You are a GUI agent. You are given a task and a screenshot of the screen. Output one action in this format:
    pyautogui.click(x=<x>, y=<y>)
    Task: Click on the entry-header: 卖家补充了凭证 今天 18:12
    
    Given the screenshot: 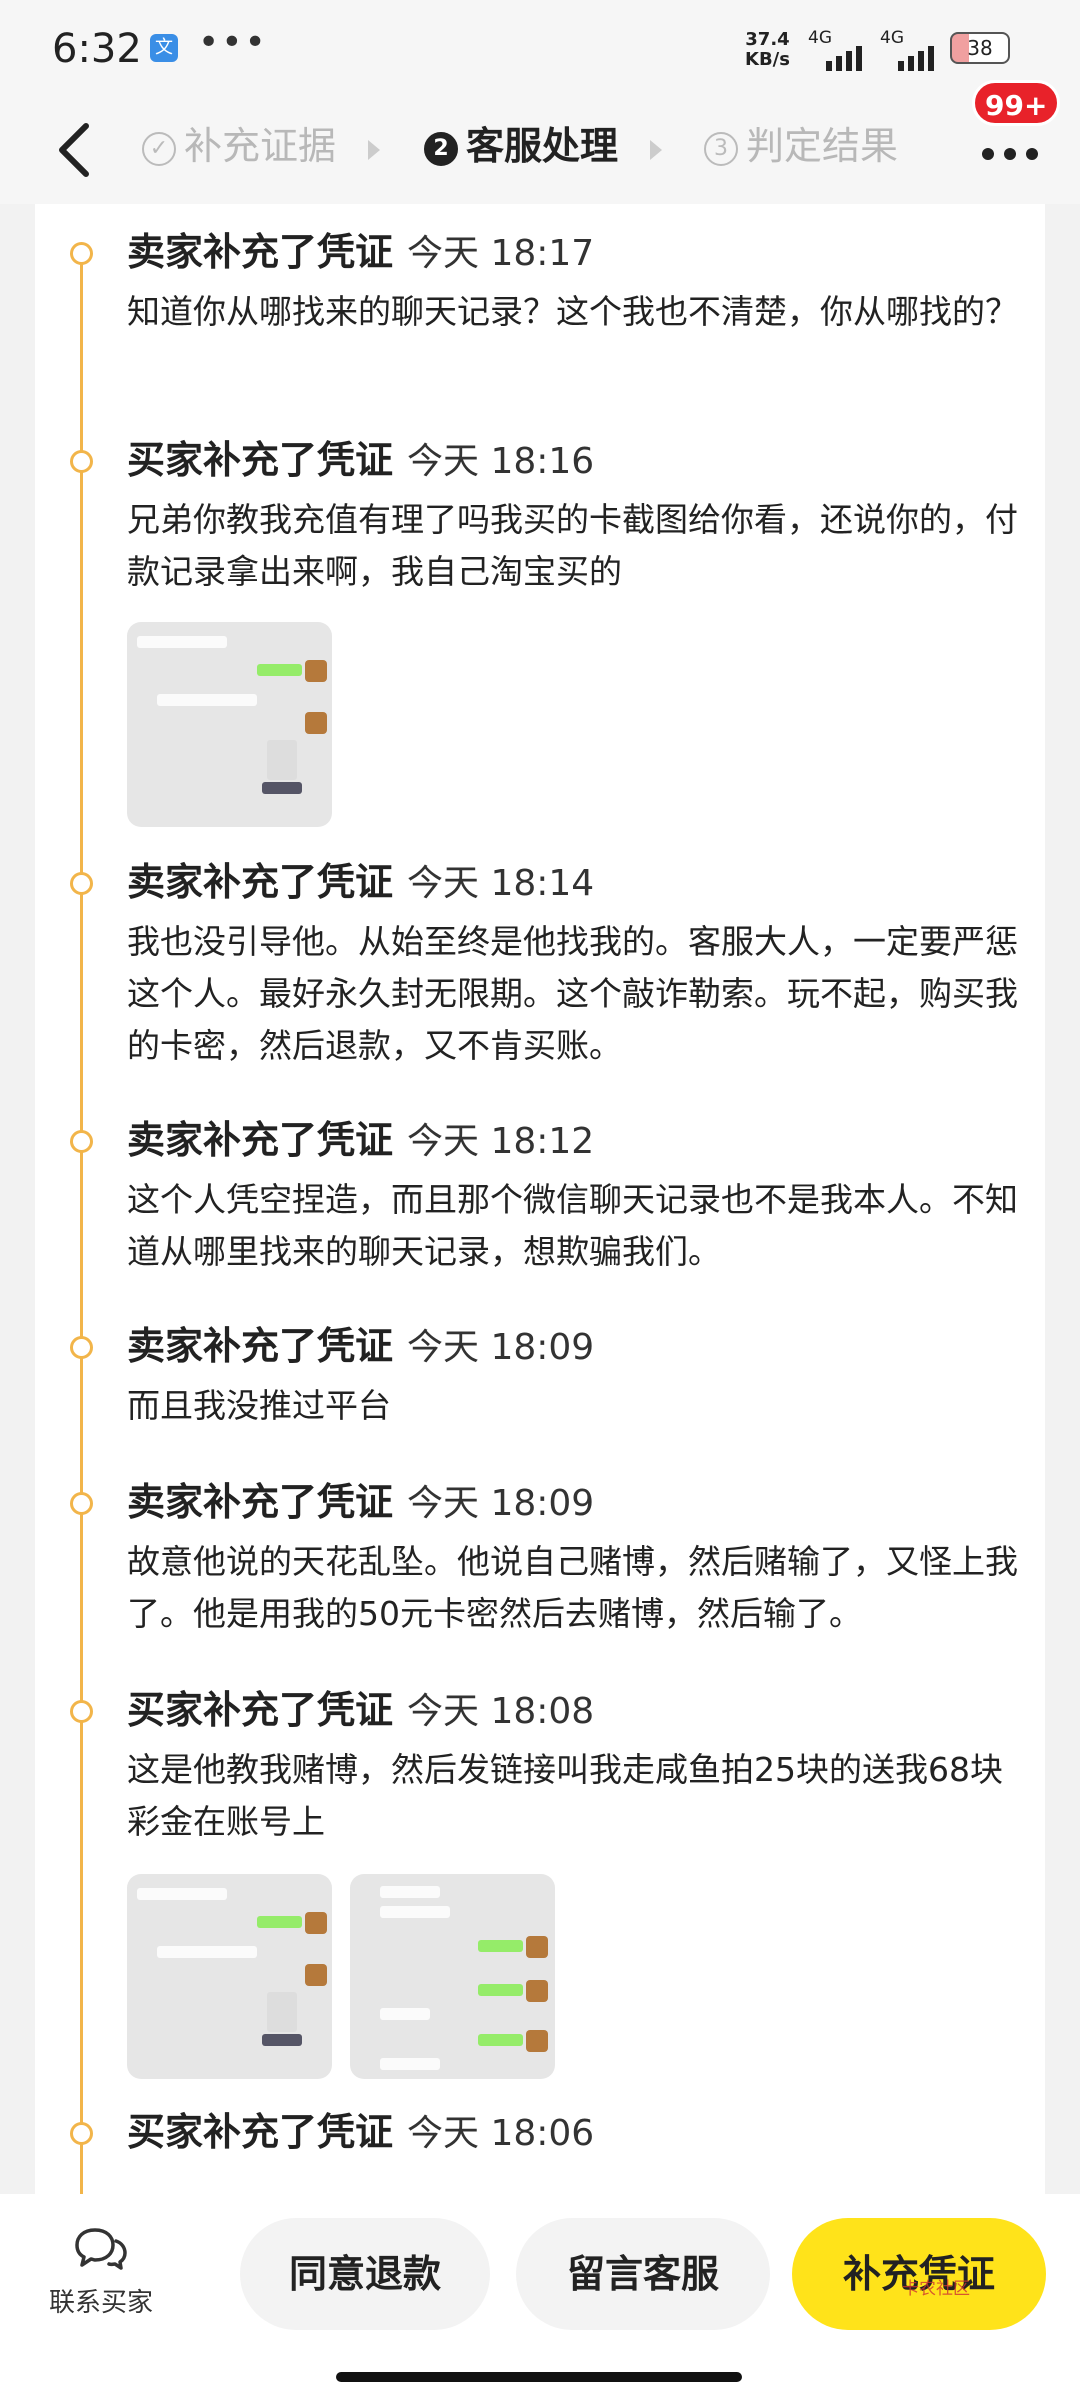 What is the action you would take?
    pyautogui.click(x=360, y=1140)
    